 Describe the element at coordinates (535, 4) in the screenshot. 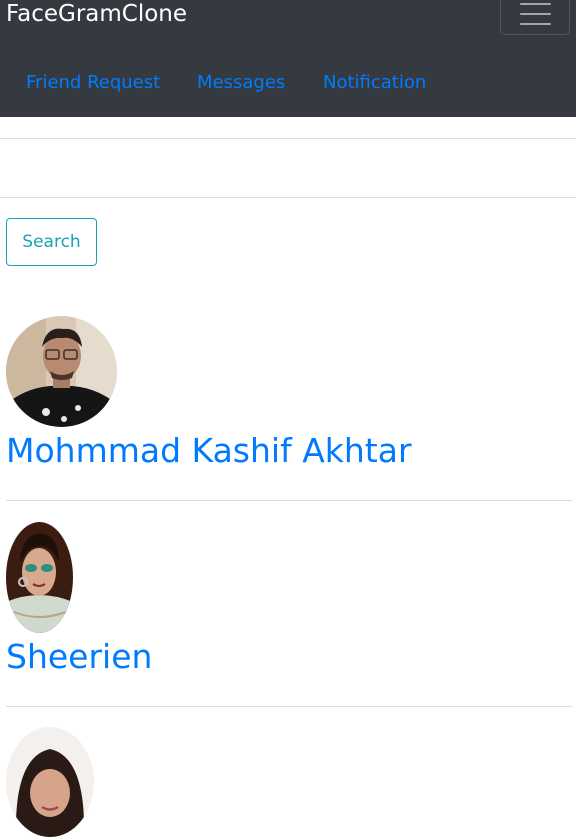

I see `hamburger-menu-icon` at that location.